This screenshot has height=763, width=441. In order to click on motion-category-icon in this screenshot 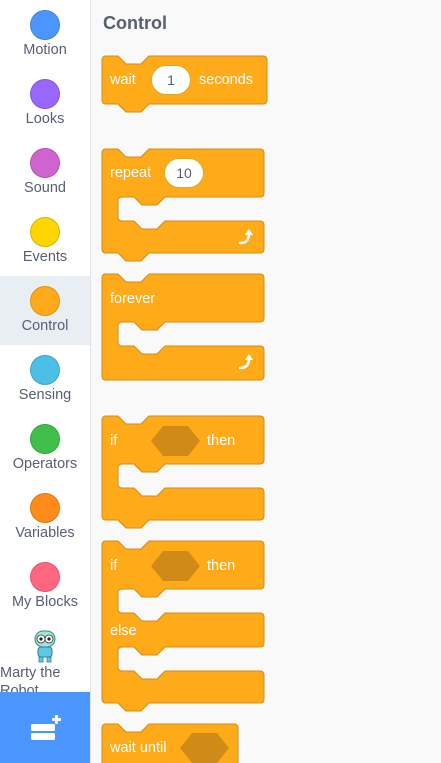, I will do `click(45, 25)`.